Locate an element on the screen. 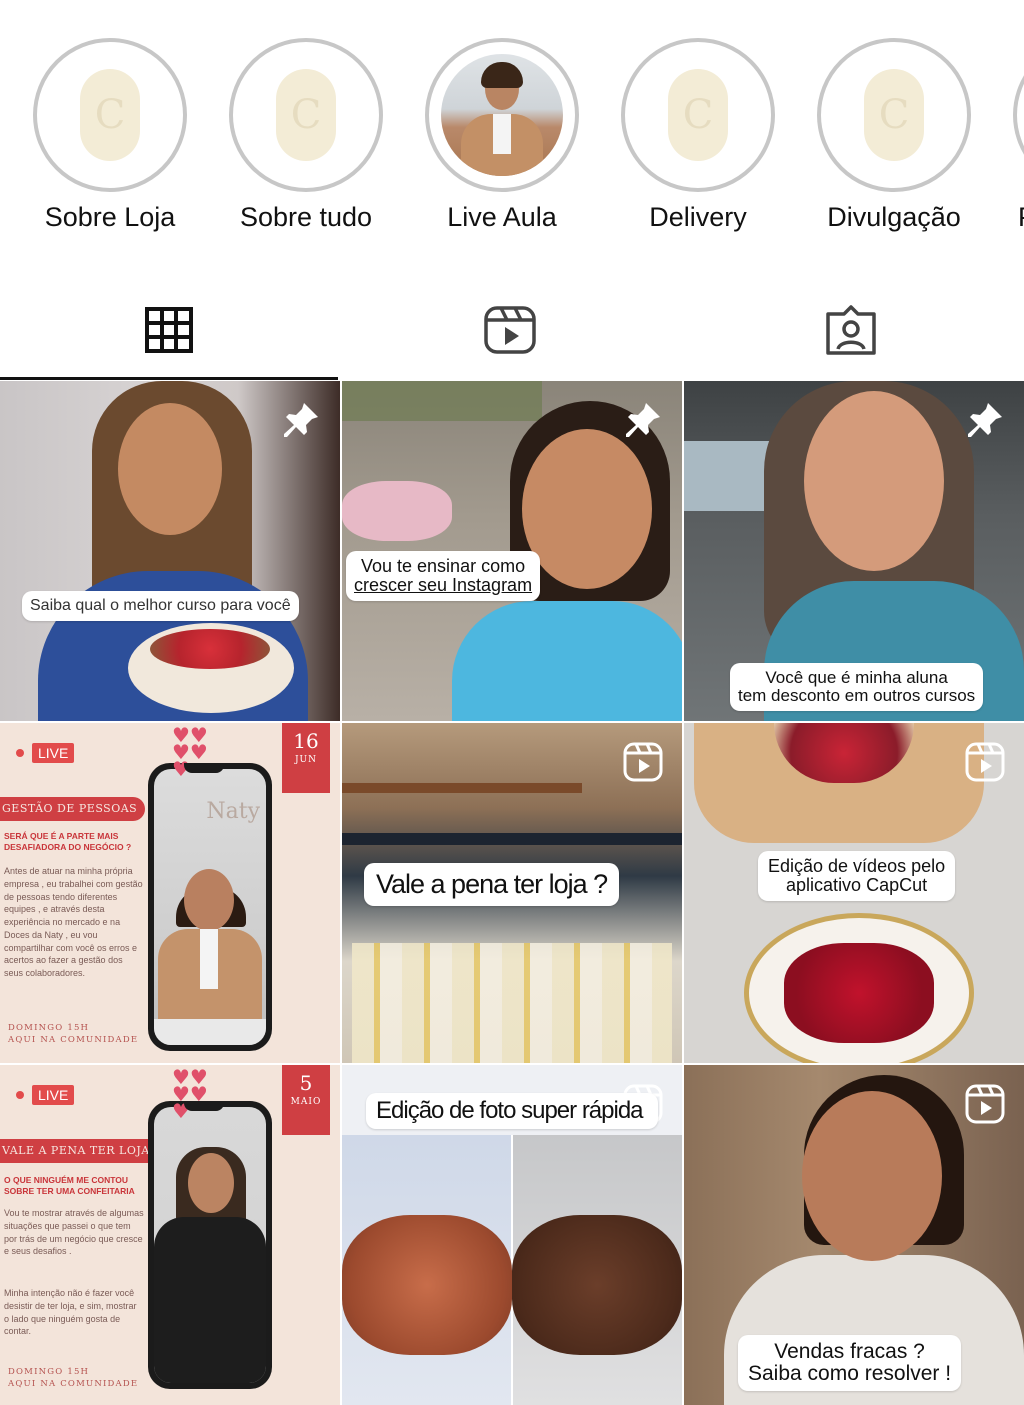  date-box: 16 JUN is located at coordinates (306, 758).